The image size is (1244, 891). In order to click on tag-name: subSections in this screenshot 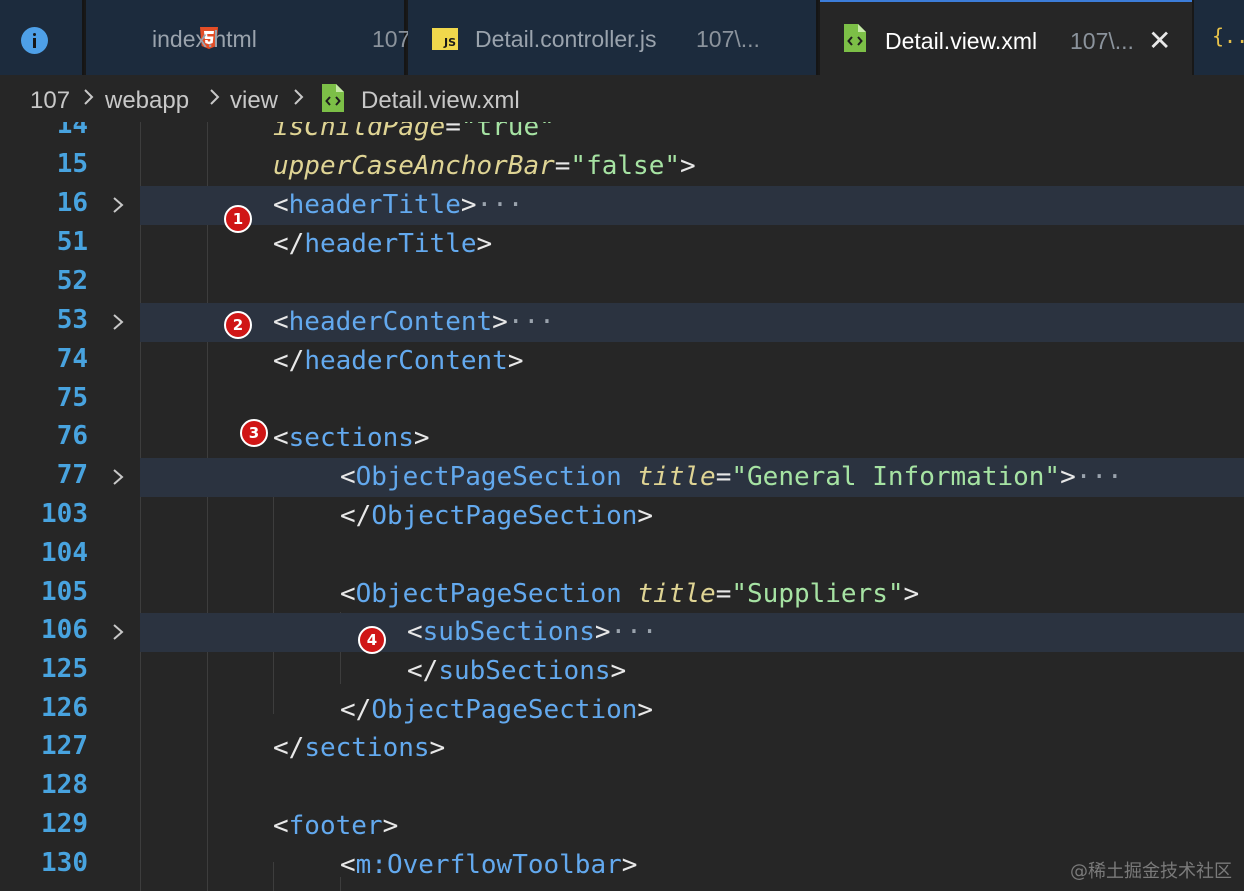, I will do `click(508, 632)`.